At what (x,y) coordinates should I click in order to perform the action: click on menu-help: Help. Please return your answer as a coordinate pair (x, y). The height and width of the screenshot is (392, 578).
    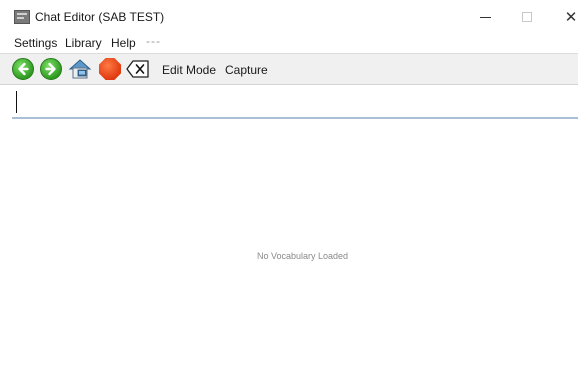
    Looking at the image, I should click on (123, 43).